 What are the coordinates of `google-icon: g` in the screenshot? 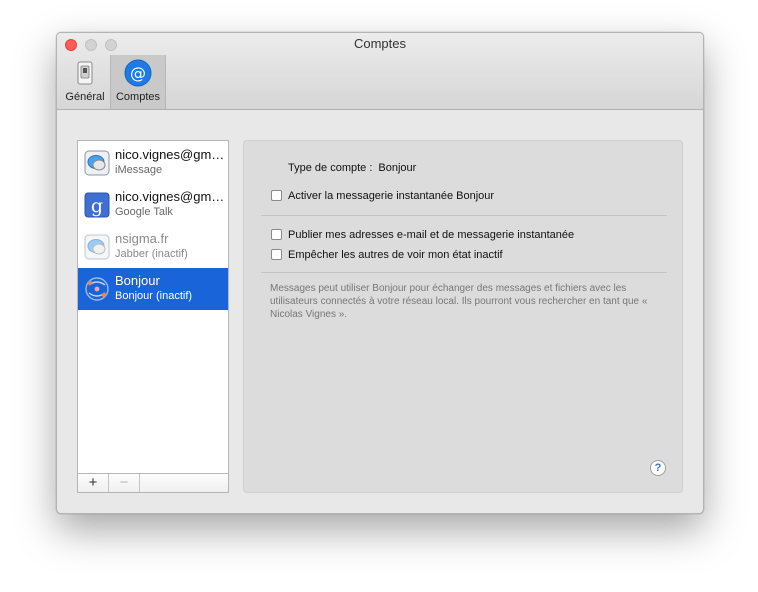 It's located at (97, 205).